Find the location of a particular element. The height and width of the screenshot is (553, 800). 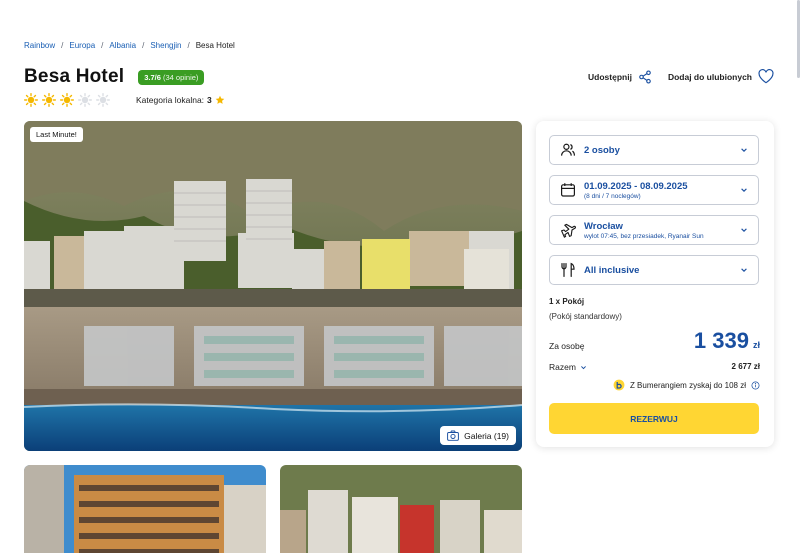

local-category: Kategoria lokalna: 3 is located at coordinates (180, 100).